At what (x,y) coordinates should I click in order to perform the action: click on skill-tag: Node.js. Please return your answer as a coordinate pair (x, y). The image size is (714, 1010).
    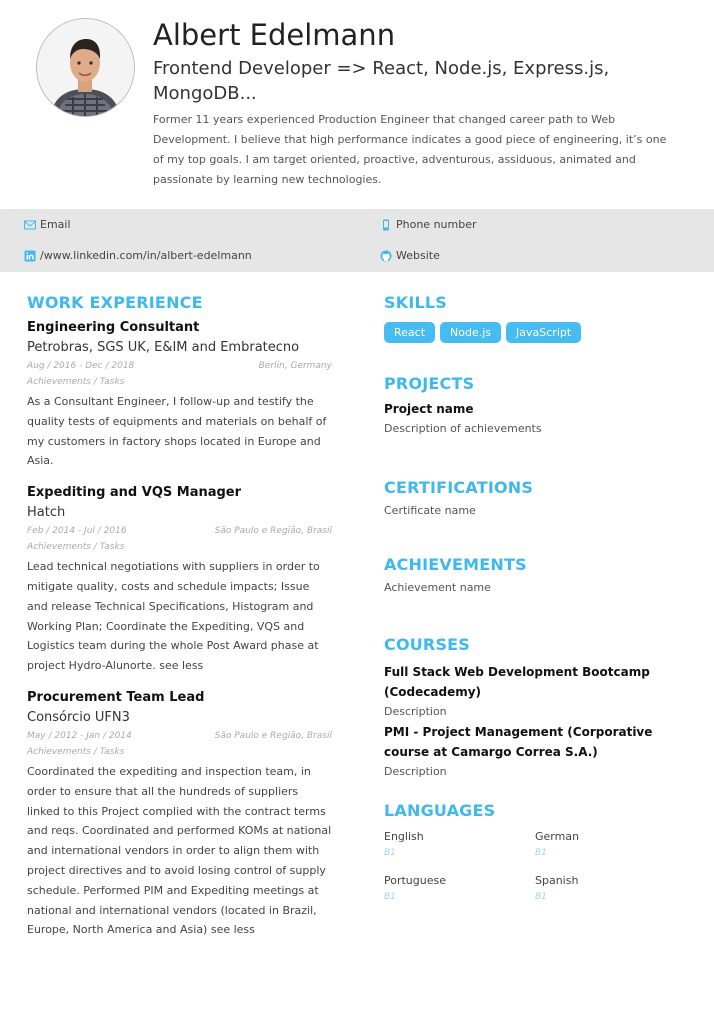
    Looking at the image, I should click on (471, 332).